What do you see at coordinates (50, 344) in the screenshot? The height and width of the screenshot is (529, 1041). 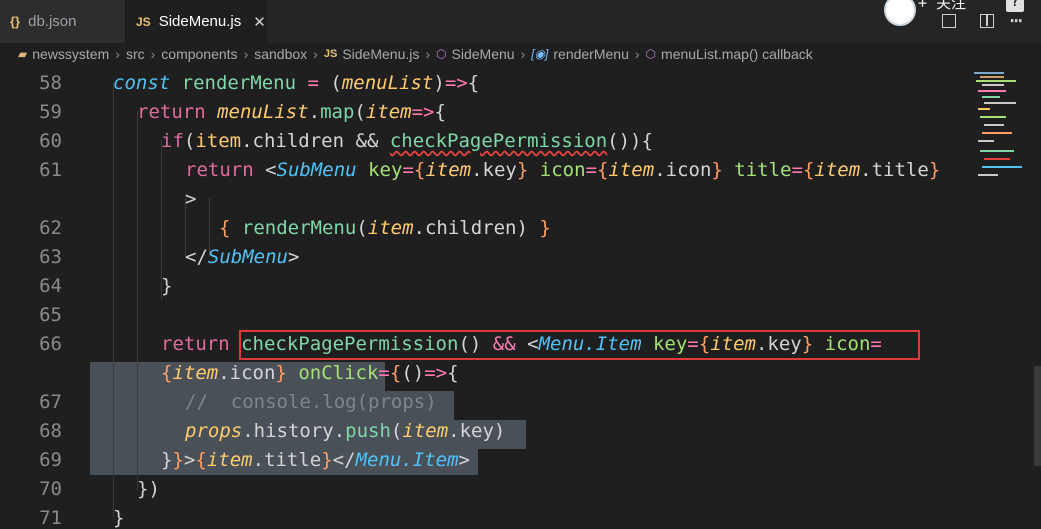 I see `line-number: 66` at bounding box center [50, 344].